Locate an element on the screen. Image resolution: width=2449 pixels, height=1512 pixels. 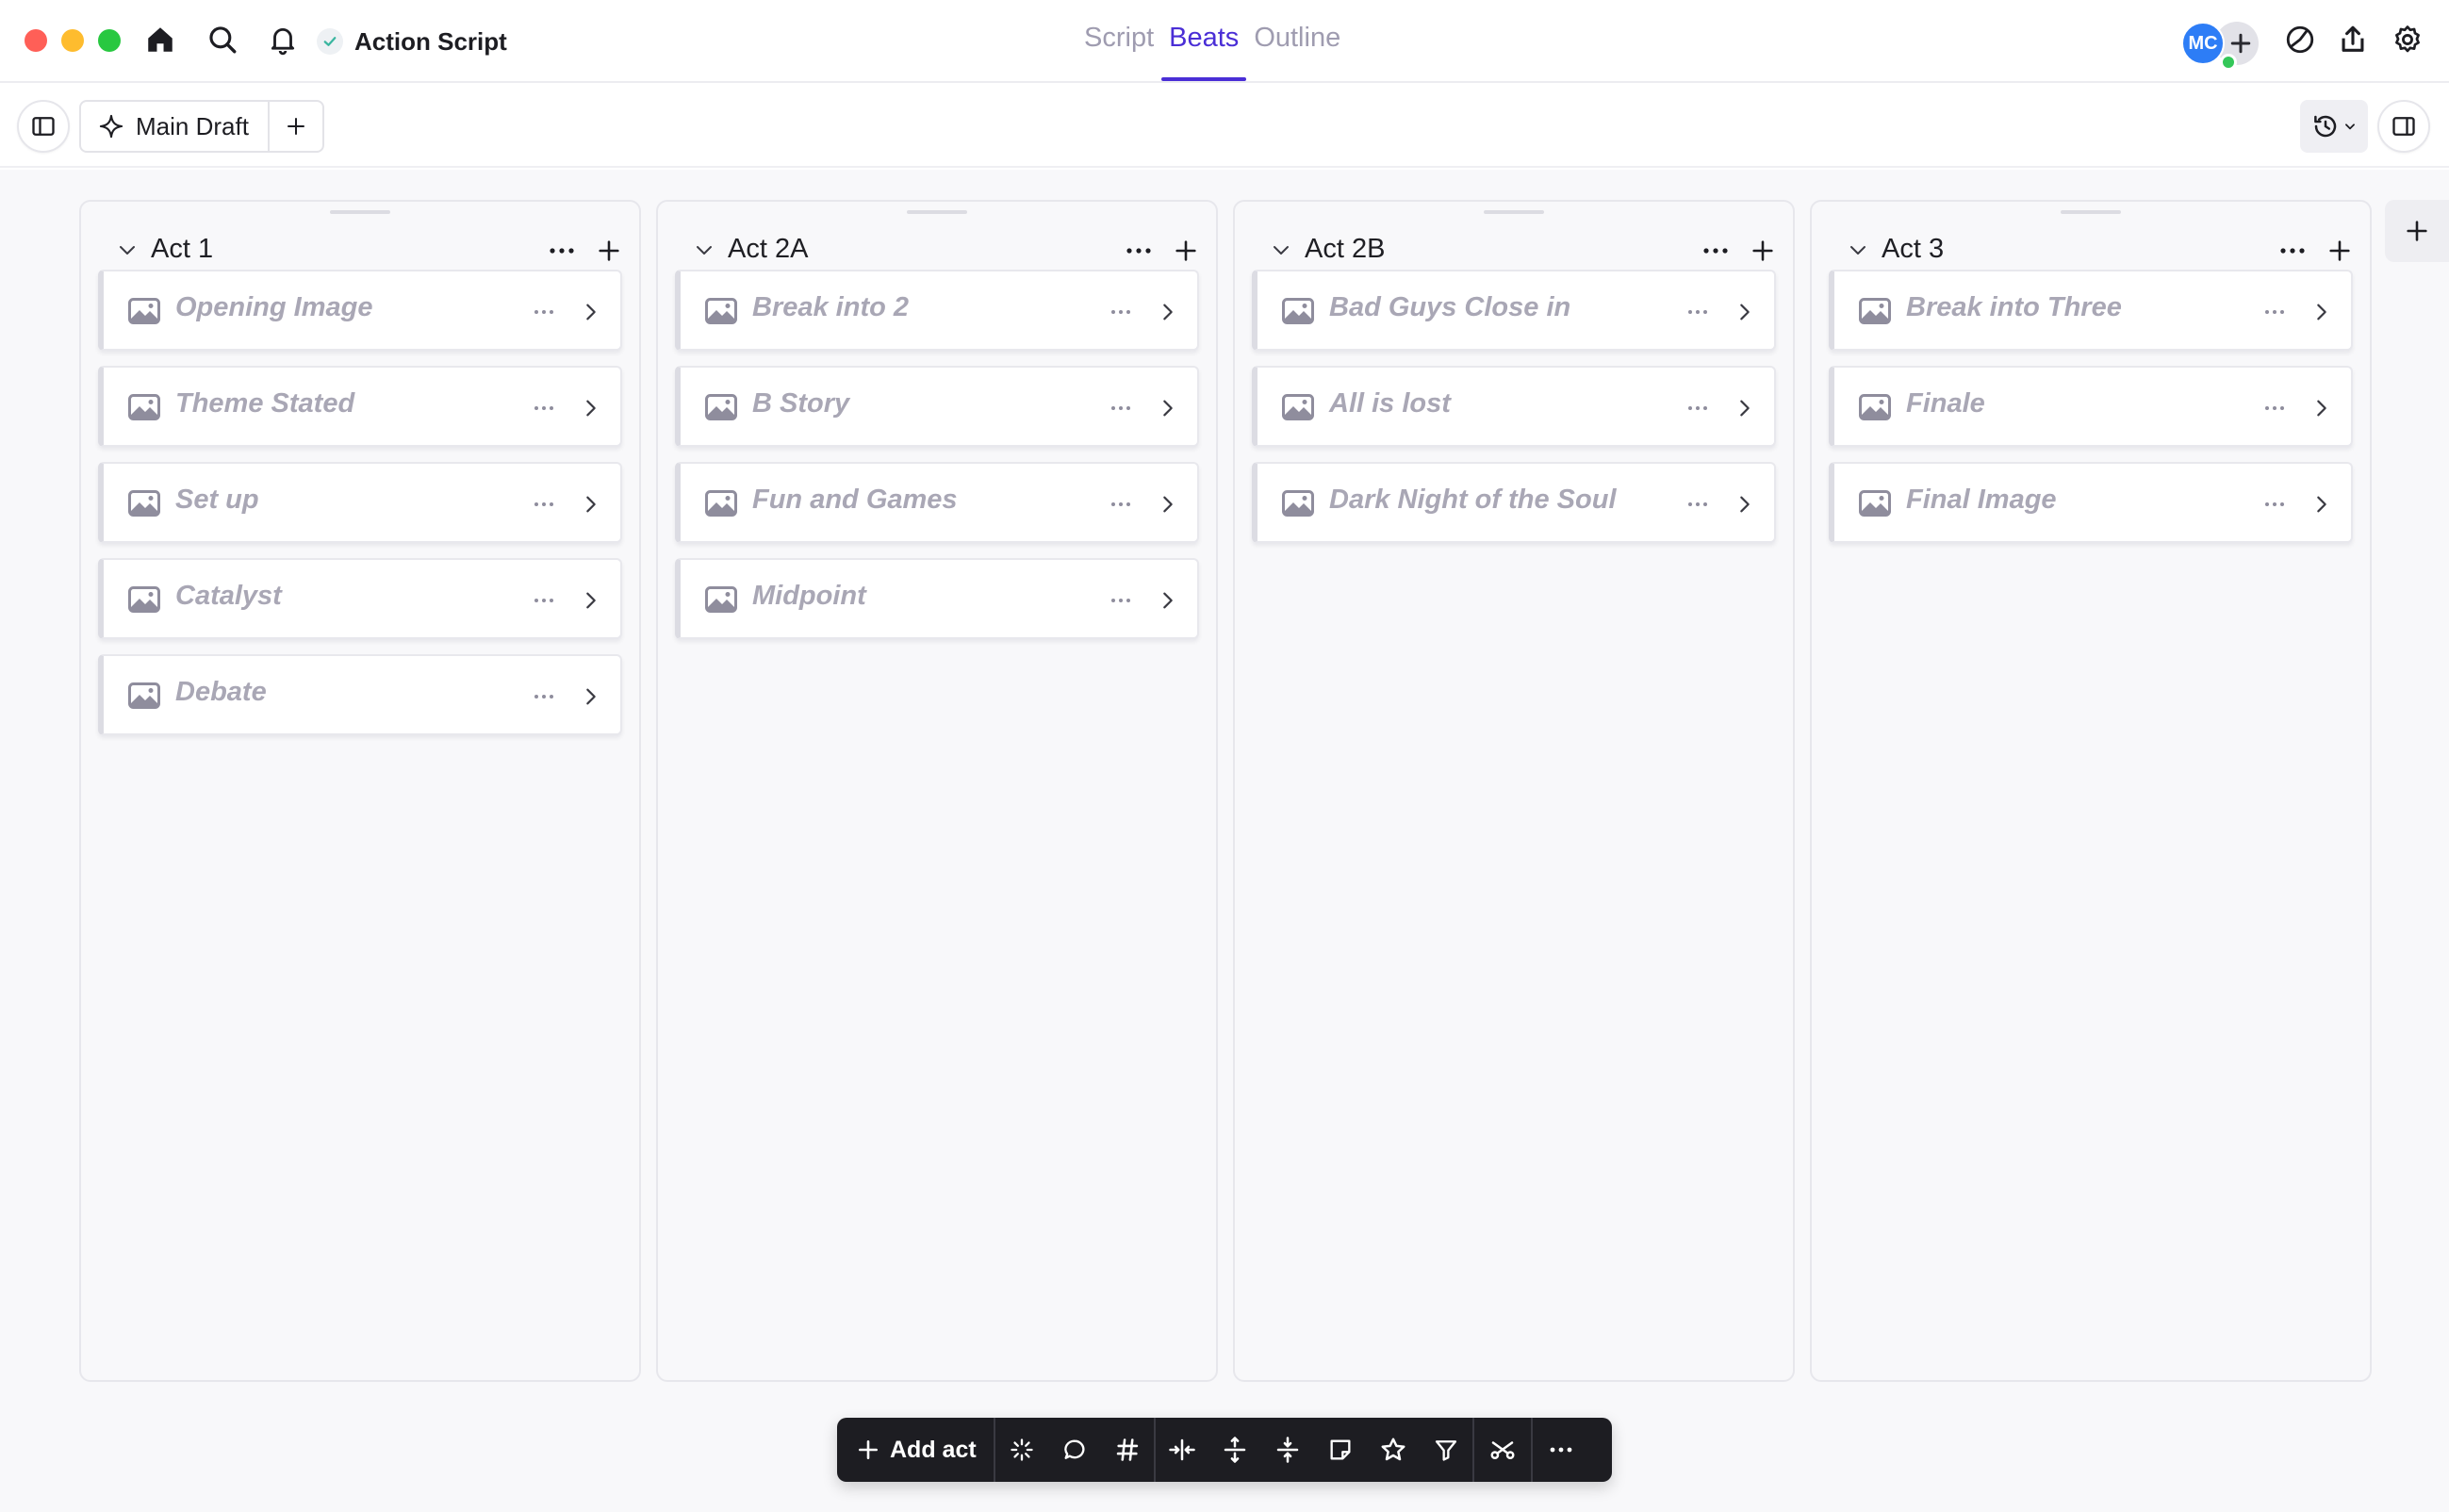
window-zoom-button is located at coordinates (109, 40).